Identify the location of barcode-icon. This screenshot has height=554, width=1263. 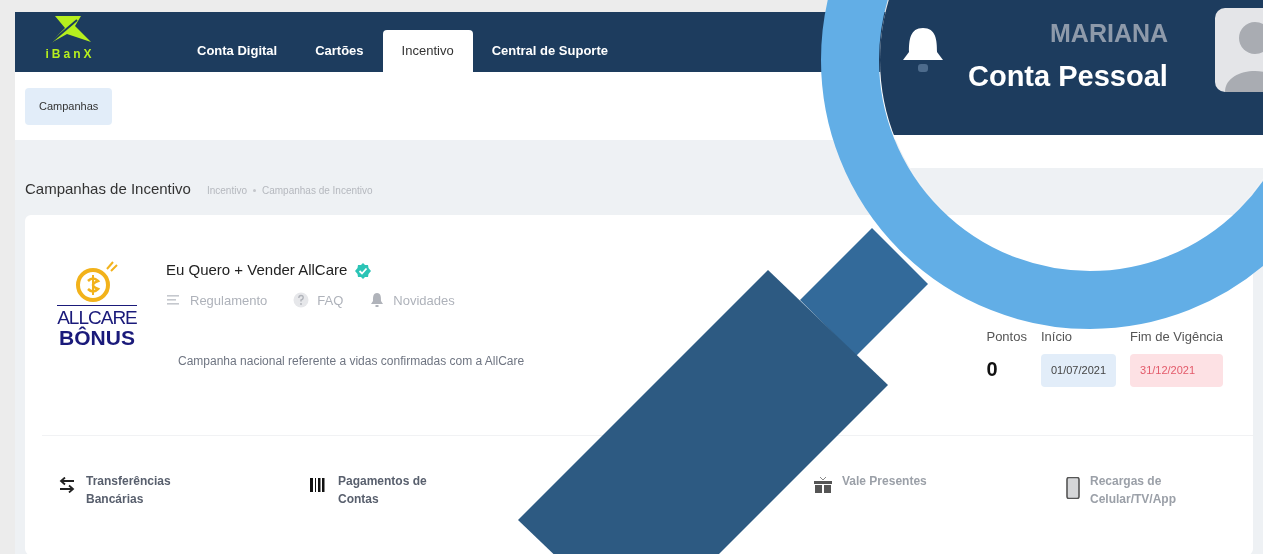
(319, 484).